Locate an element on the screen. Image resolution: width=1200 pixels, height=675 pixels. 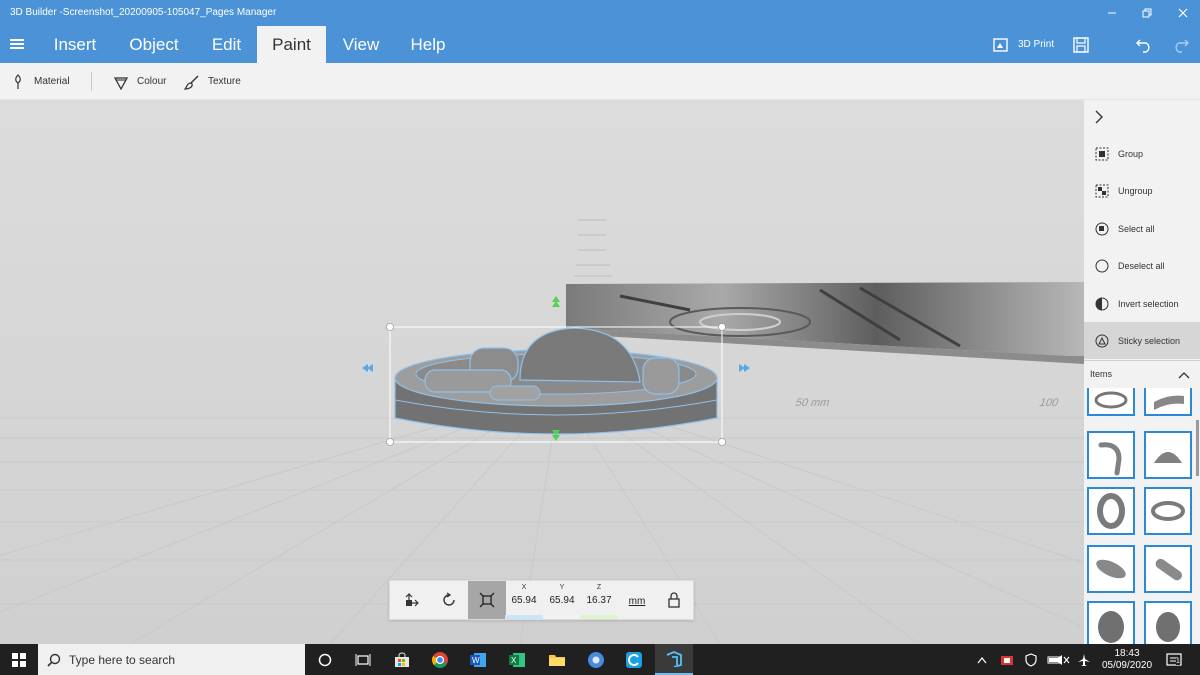
sticky-selection-icon is located at coordinates (1102, 340).